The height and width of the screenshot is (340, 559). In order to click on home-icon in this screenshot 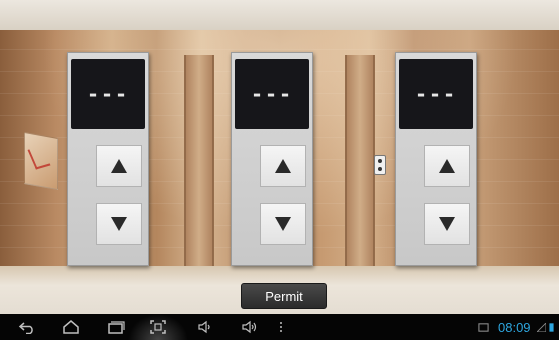, I will do `click(71, 327)`.